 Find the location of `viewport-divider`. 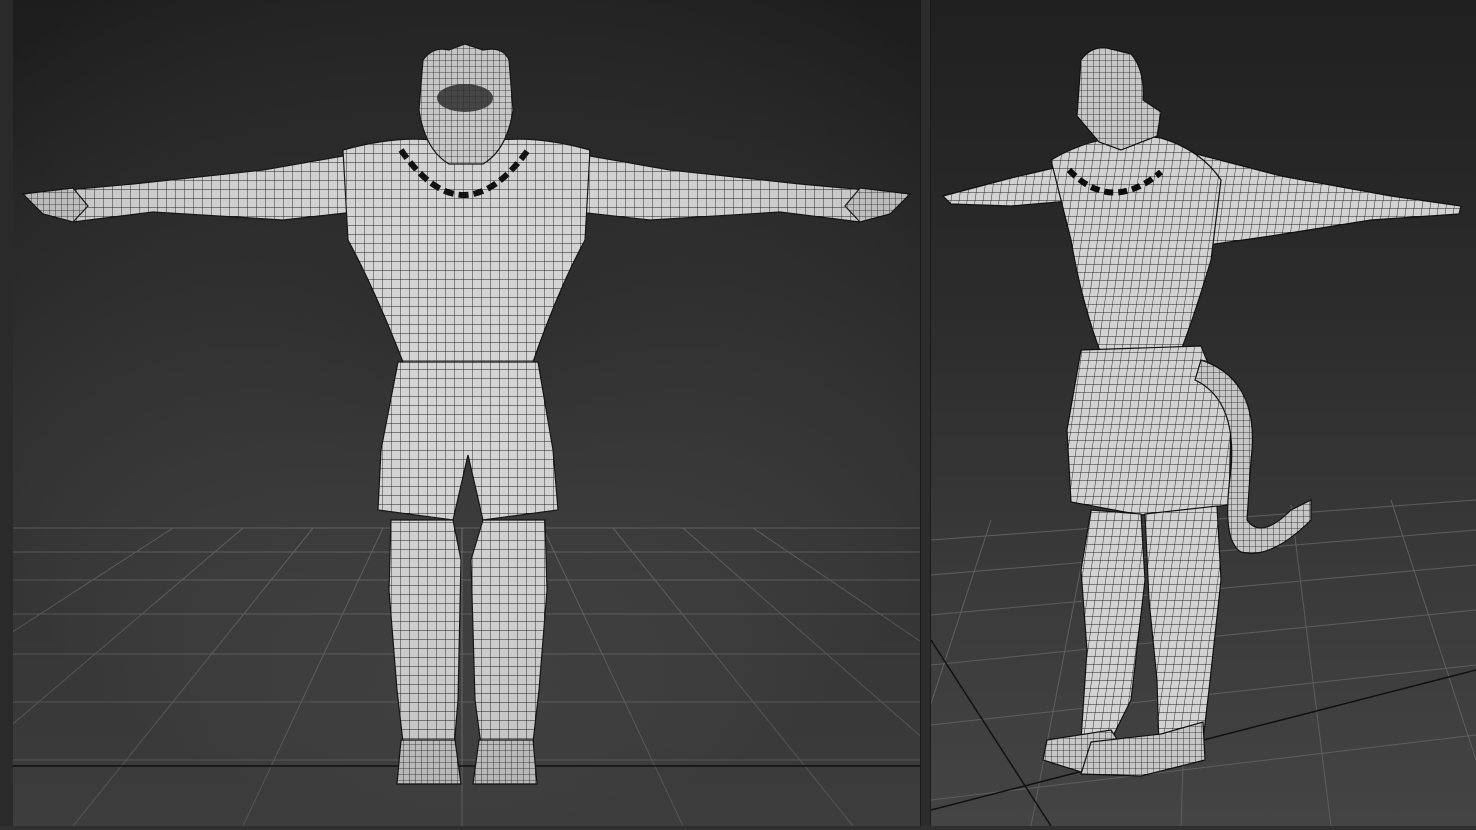

viewport-divider is located at coordinates (925, 415).